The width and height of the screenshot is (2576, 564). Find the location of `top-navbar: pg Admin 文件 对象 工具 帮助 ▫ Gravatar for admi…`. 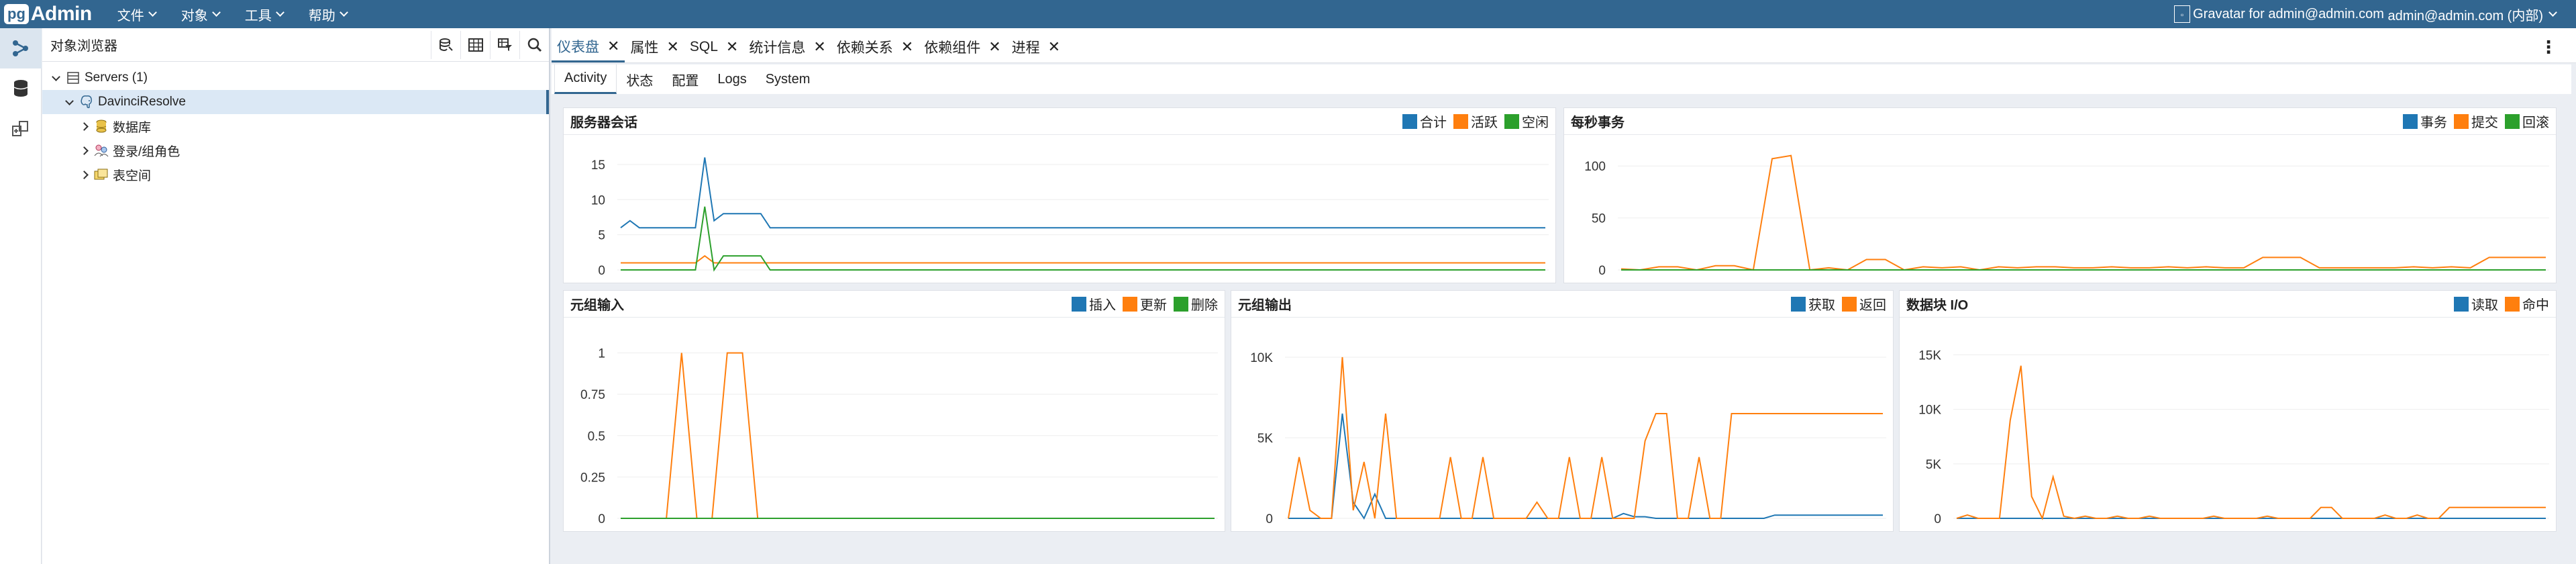

top-navbar: pg Admin 文件 对象 工具 帮助 ▫ Gravatar for admi… is located at coordinates (1288, 14).